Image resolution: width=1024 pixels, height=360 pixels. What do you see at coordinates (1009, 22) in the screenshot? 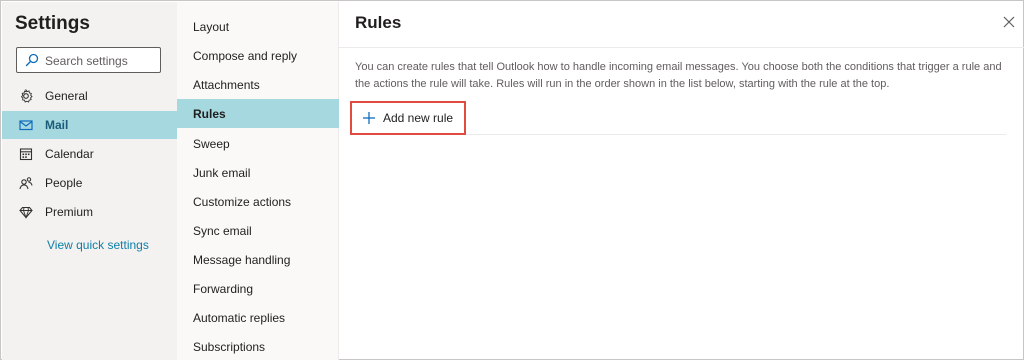
I see `close-icon` at bounding box center [1009, 22].